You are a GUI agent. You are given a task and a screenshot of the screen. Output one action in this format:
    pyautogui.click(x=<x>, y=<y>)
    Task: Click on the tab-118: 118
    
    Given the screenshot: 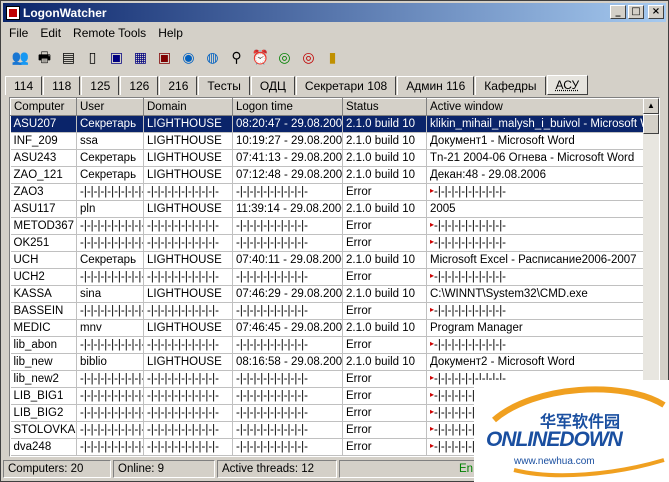 What is the action you would take?
    pyautogui.click(x=62, y=85)
    